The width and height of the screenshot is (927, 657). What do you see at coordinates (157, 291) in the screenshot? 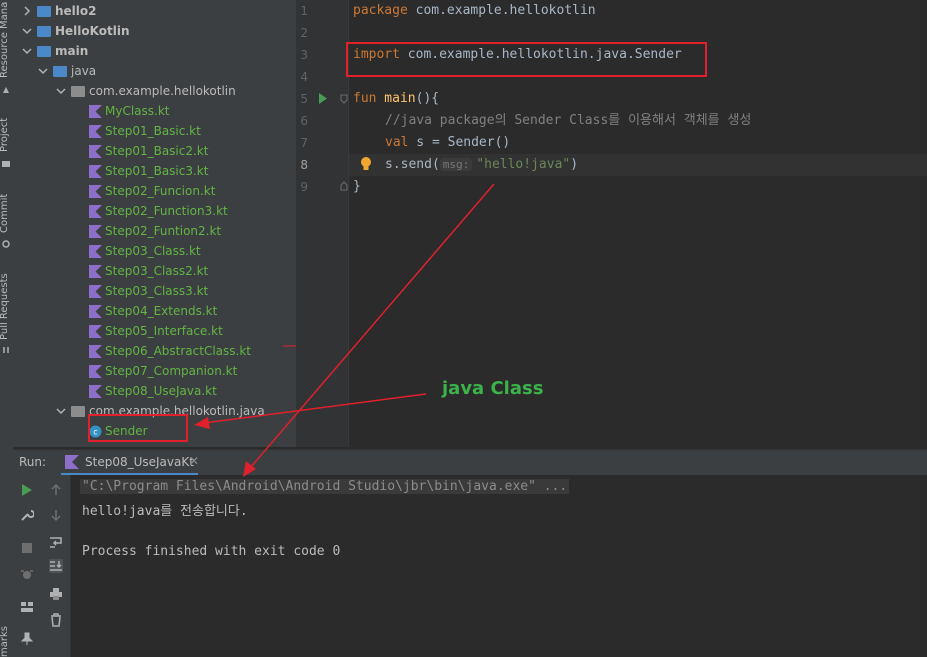
I see `tree-row-label: Step03_Class3.kt` at bounding box center [157, 291].